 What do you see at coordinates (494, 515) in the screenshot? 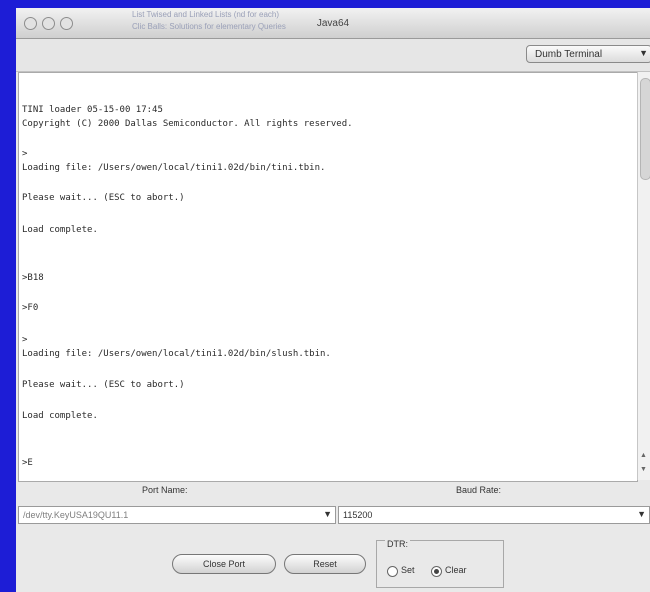
I see `baud-rate-select: 115200 ▼` at bounding box center [494, 515].